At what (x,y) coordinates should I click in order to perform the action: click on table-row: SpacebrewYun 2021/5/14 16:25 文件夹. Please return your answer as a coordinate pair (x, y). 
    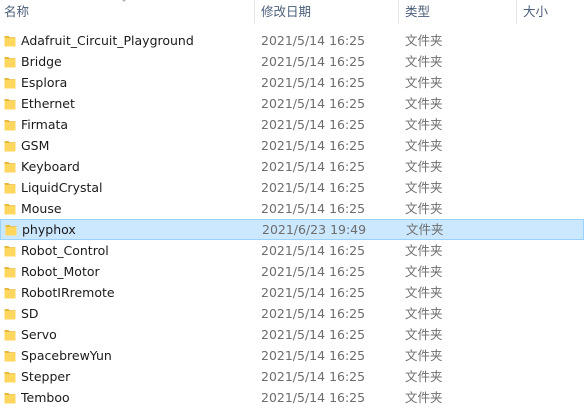
    Looking at the image, I should click on (292, 355).